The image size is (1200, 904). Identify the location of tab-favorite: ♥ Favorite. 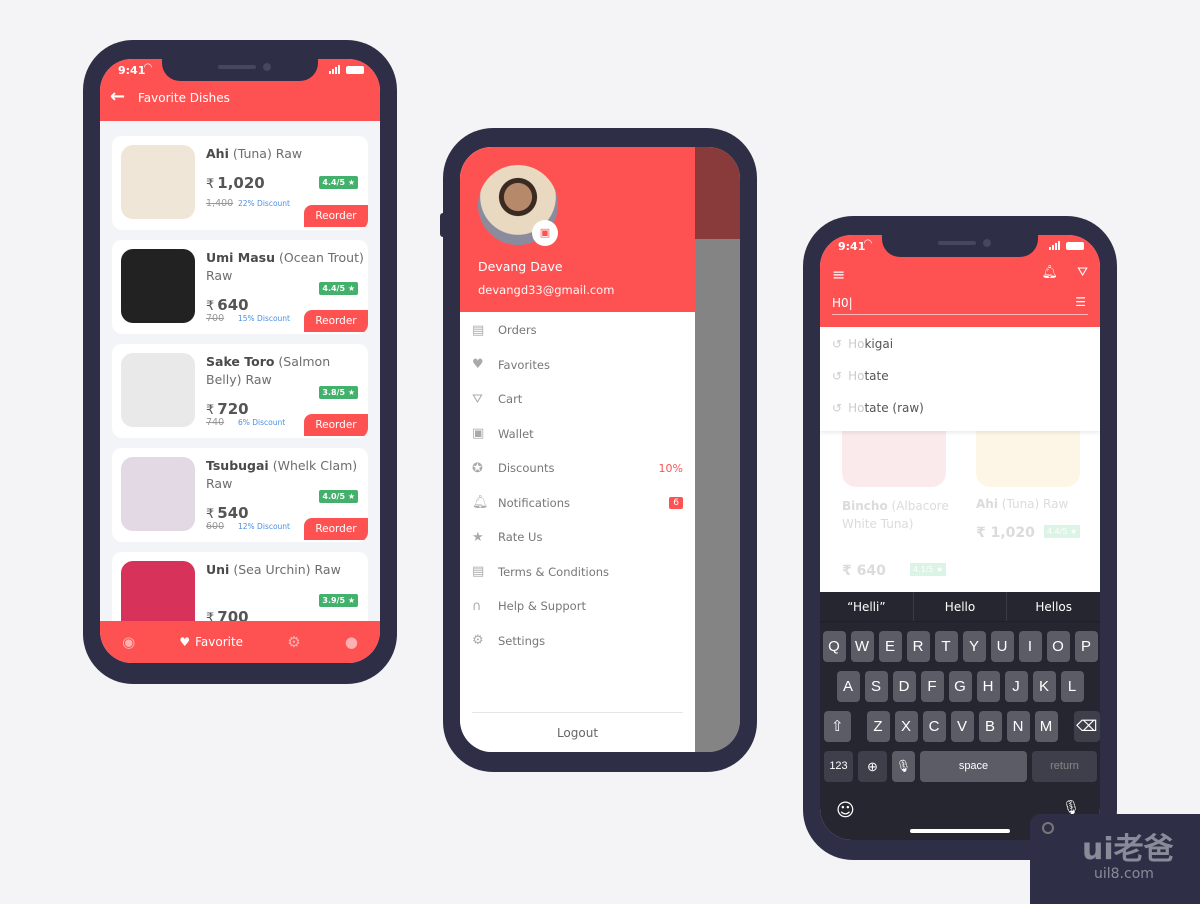
(211, 642).